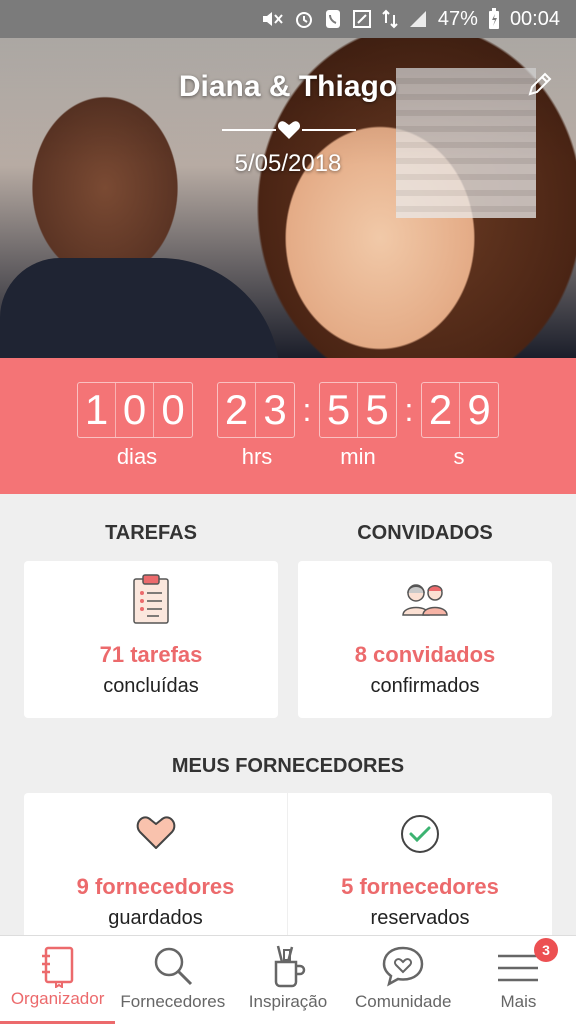 The height and width of the screenshot is (1024, 576). What do you see at coordinates (418, 19) in the screenshot?
I see `signal-icon` at bounding box center [418, 19].